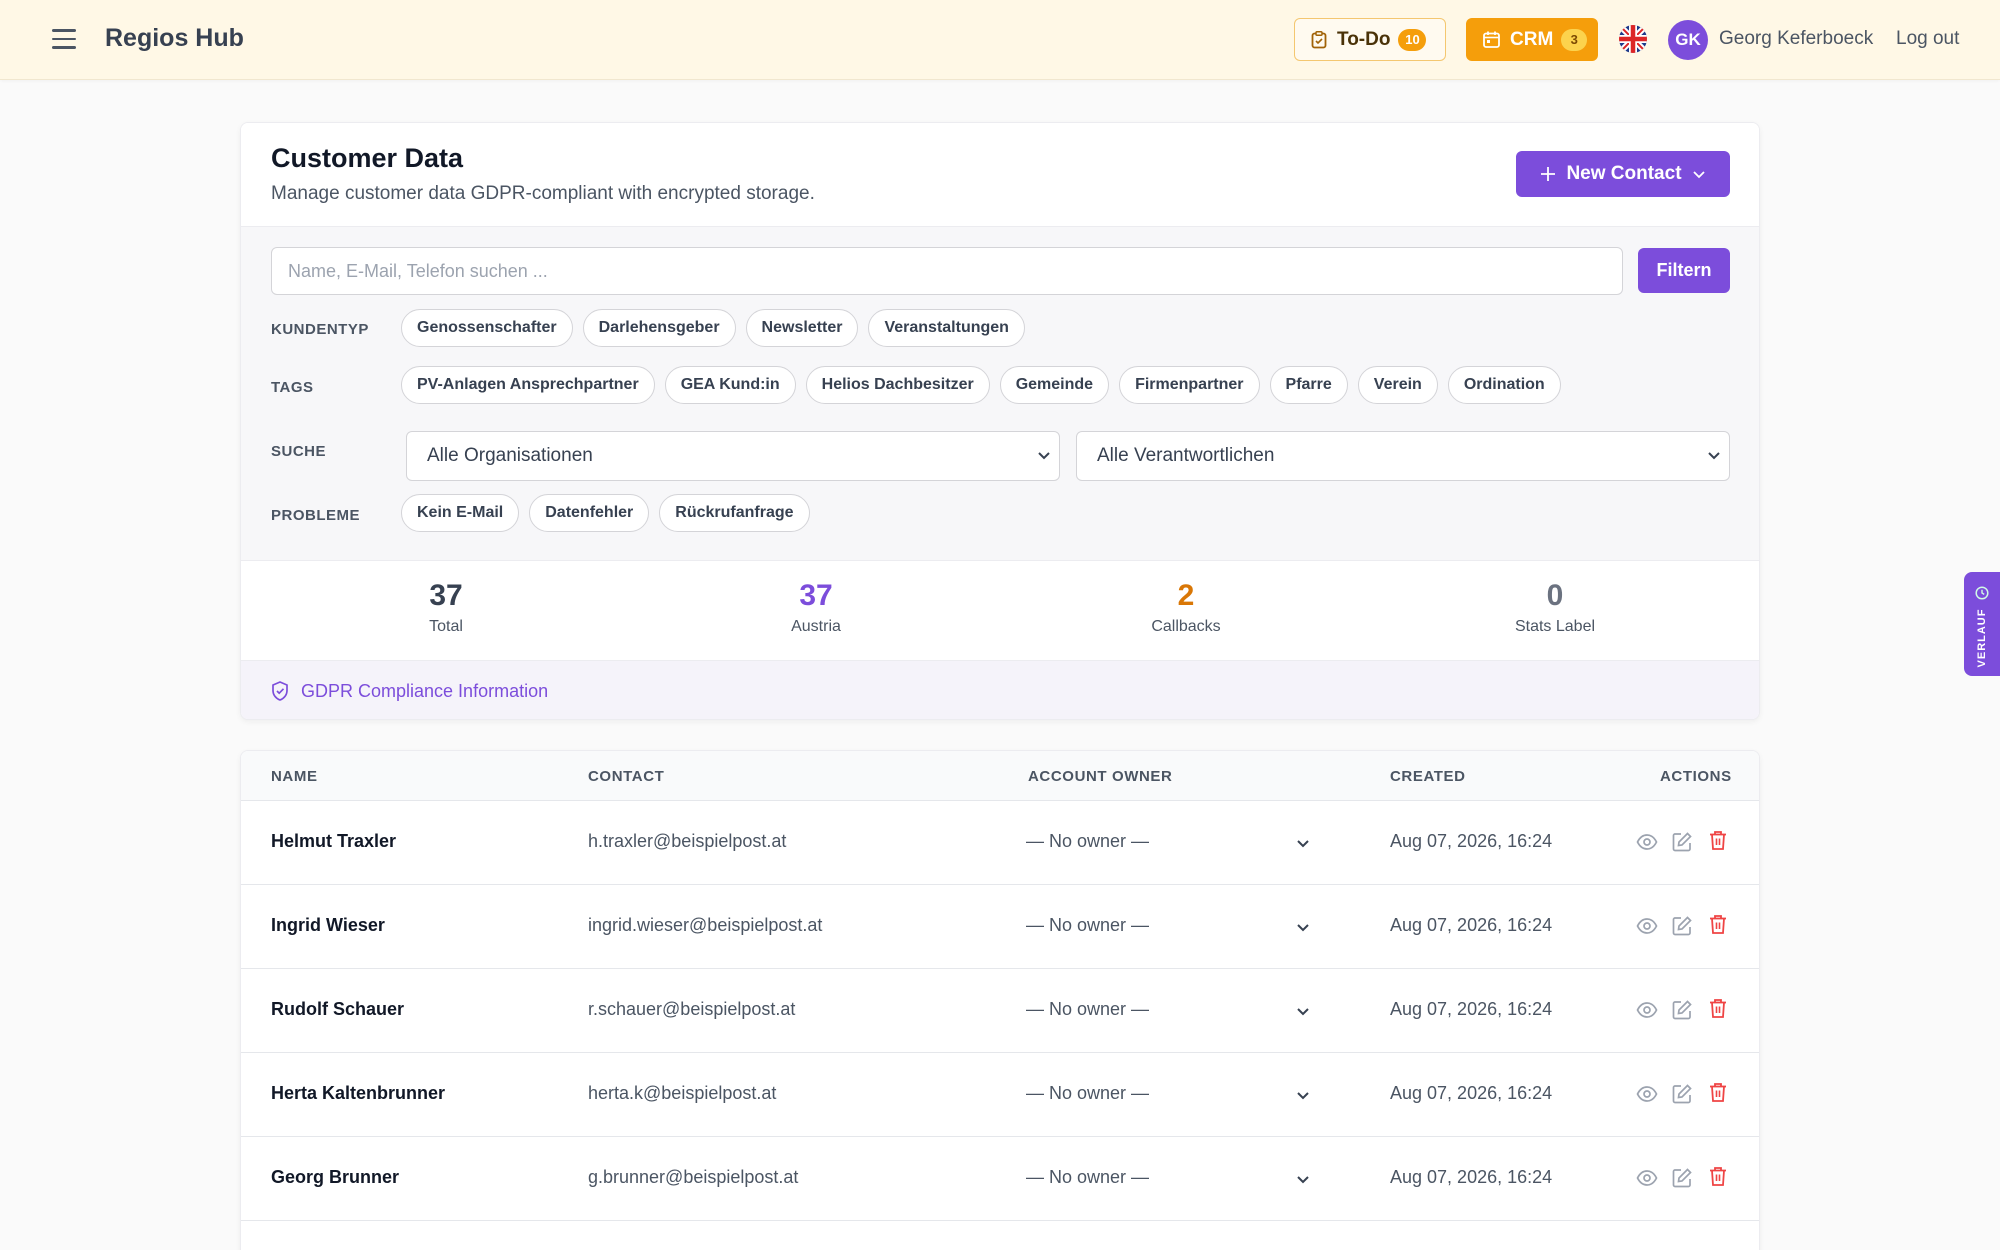  I want to click on chip-pv-anlagen: PV-Anlagen Ansprechpartner, so click(528, 385).